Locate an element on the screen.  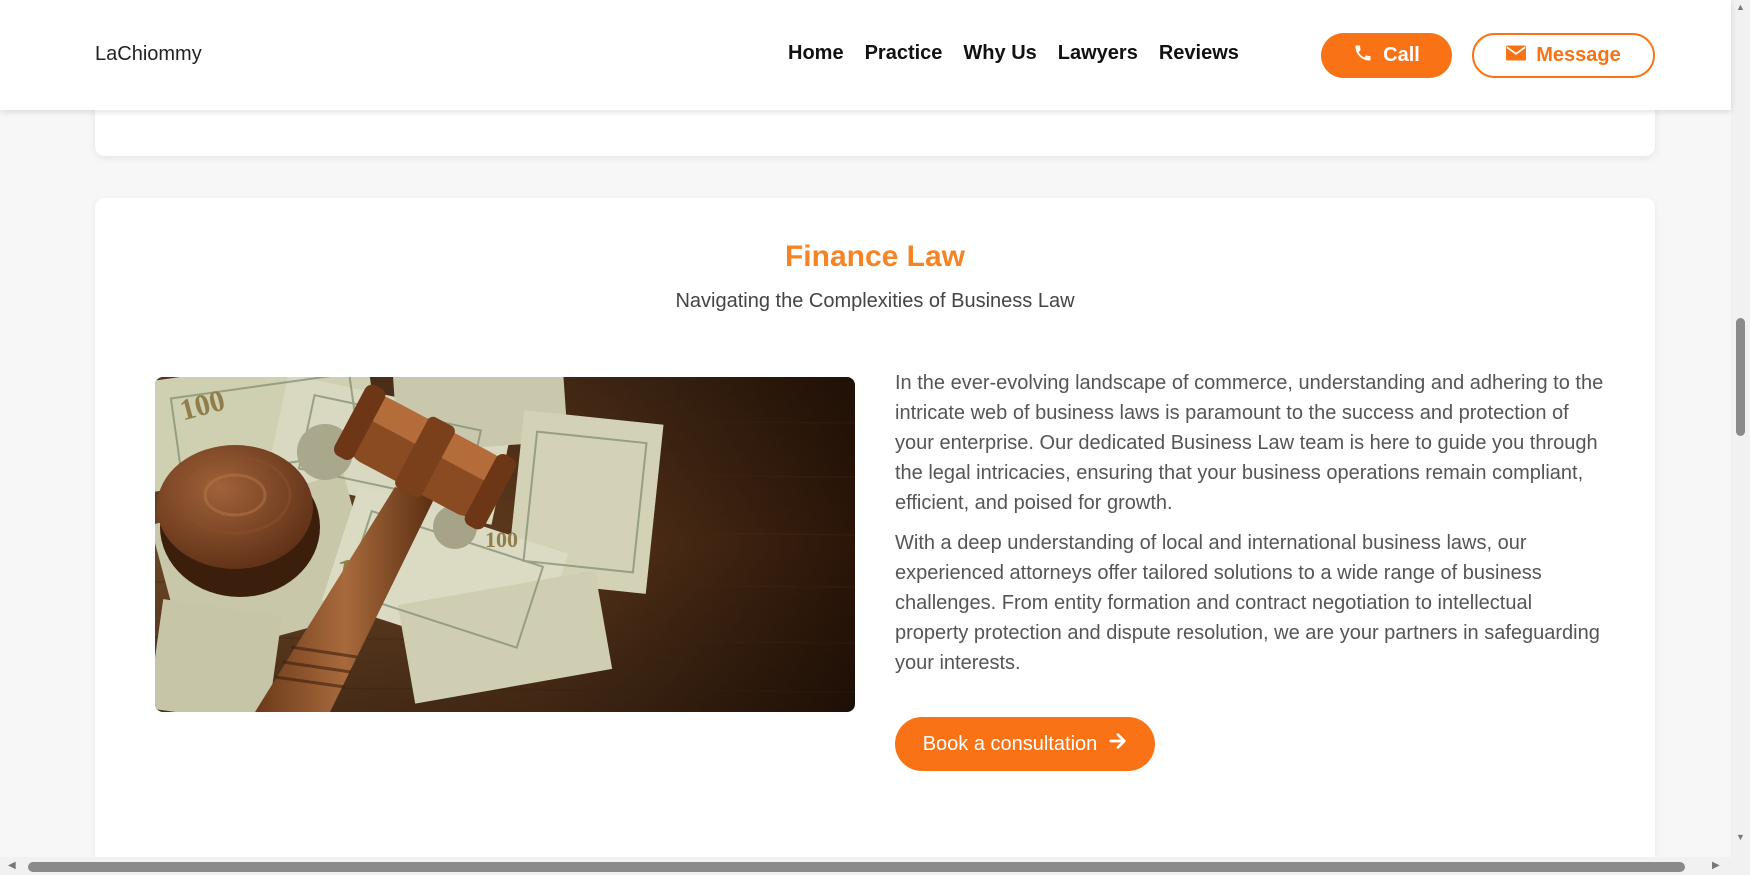
scroll-left-icon: ◀ is located at coordinates (12, 865).